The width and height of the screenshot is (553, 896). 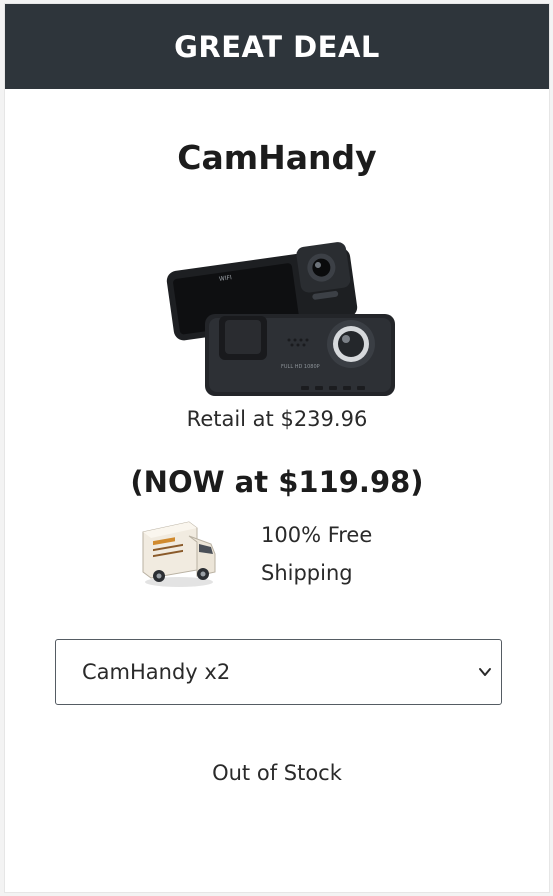 What do you see at coordinates (179, 554) in the screenshot?
I see `delivery-truck-icon` at bounding box center [179, 554].